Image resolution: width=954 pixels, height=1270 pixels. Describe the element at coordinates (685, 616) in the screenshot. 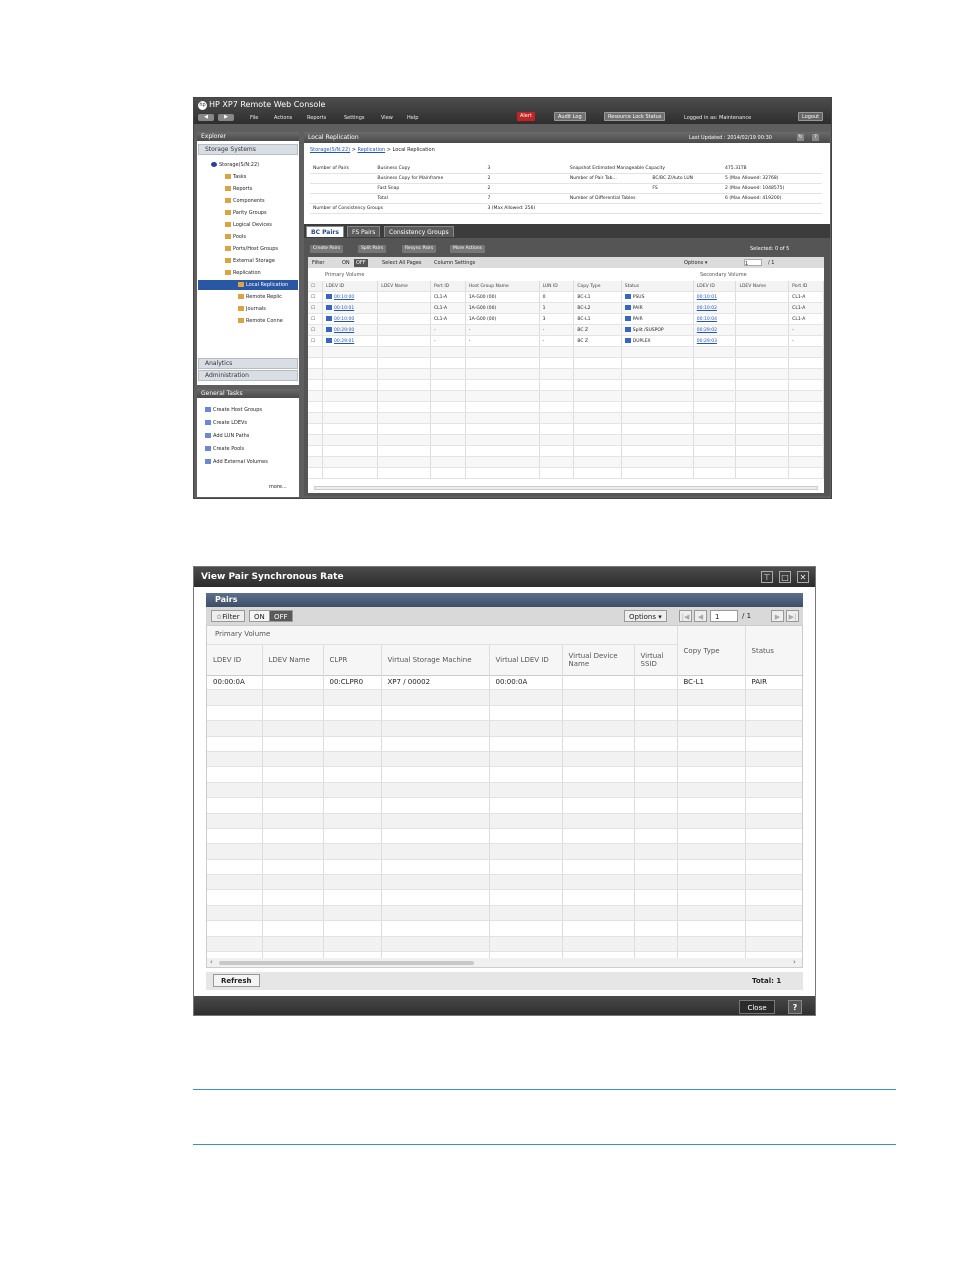

I see `first-page-icon: |◀` at that location.